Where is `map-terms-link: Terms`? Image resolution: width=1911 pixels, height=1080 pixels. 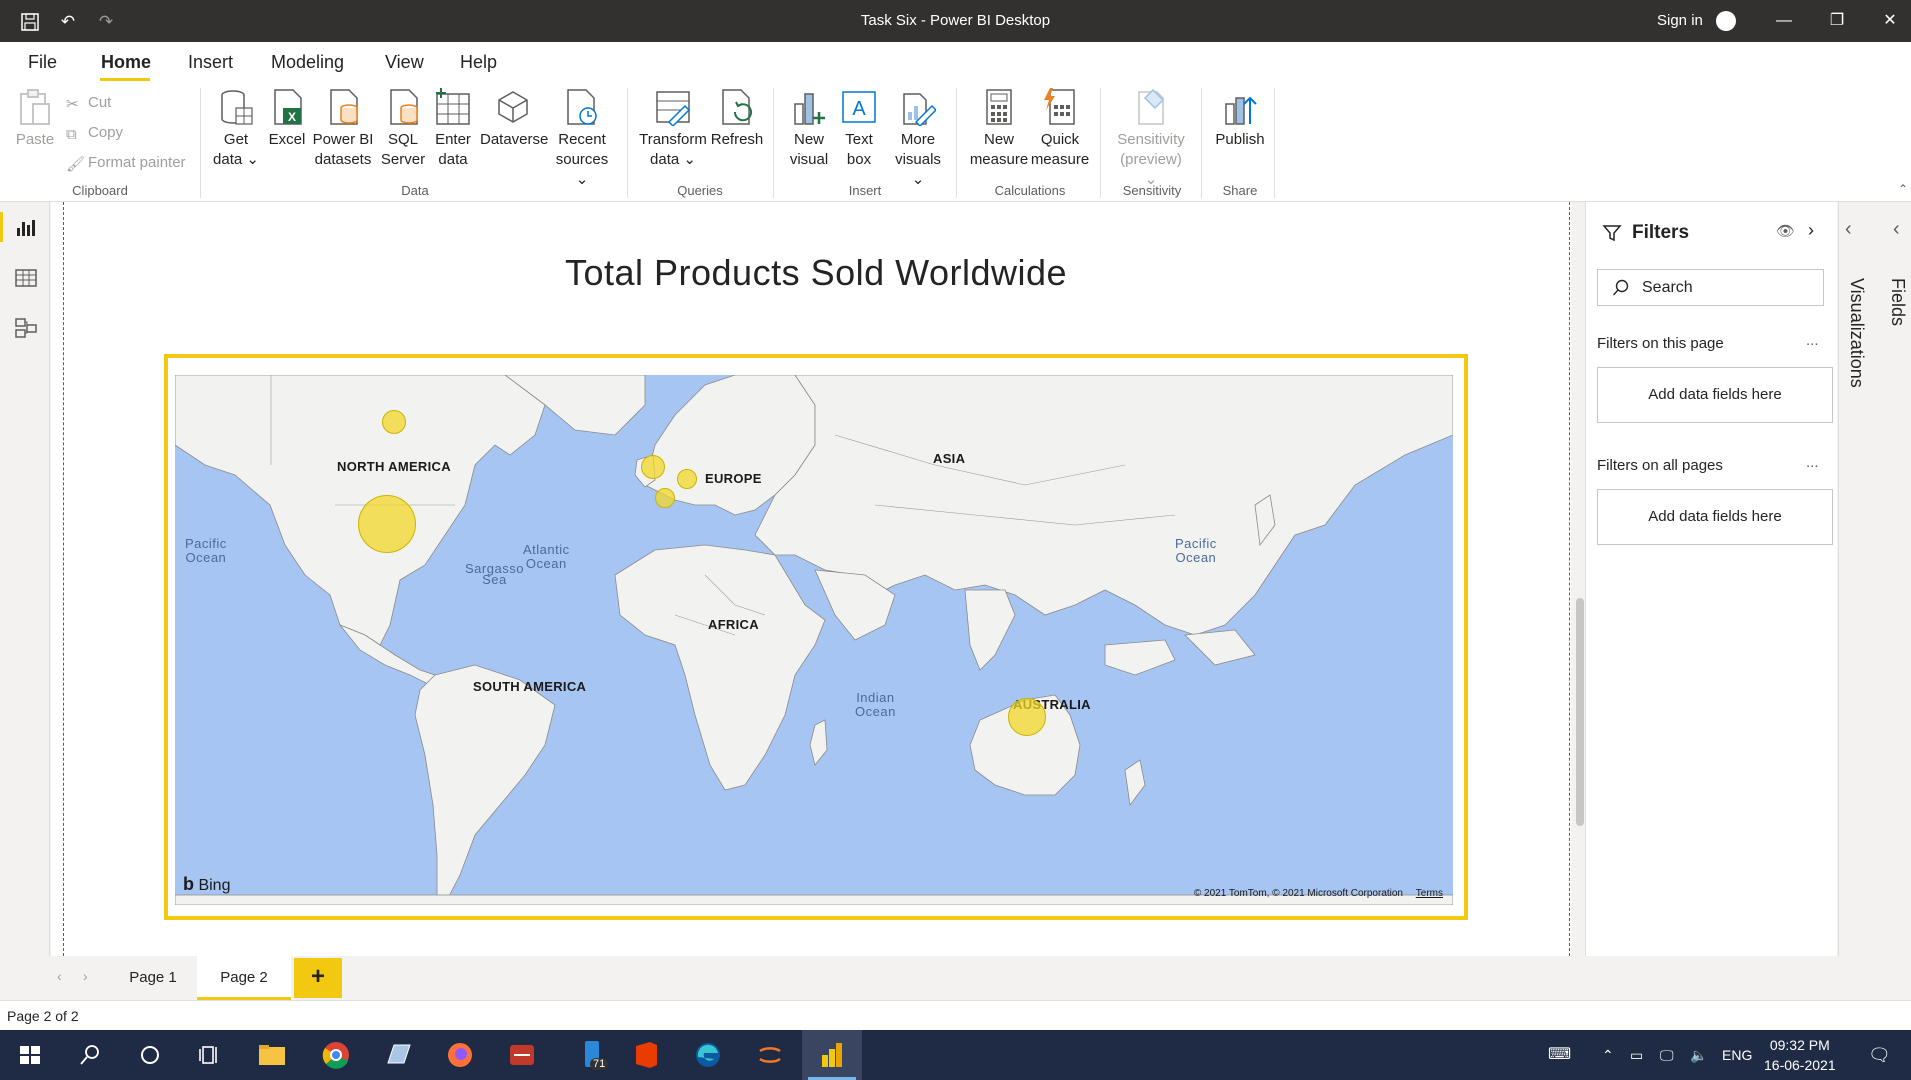 map-terms-link: Terms is located at coordinates (1429, 893).